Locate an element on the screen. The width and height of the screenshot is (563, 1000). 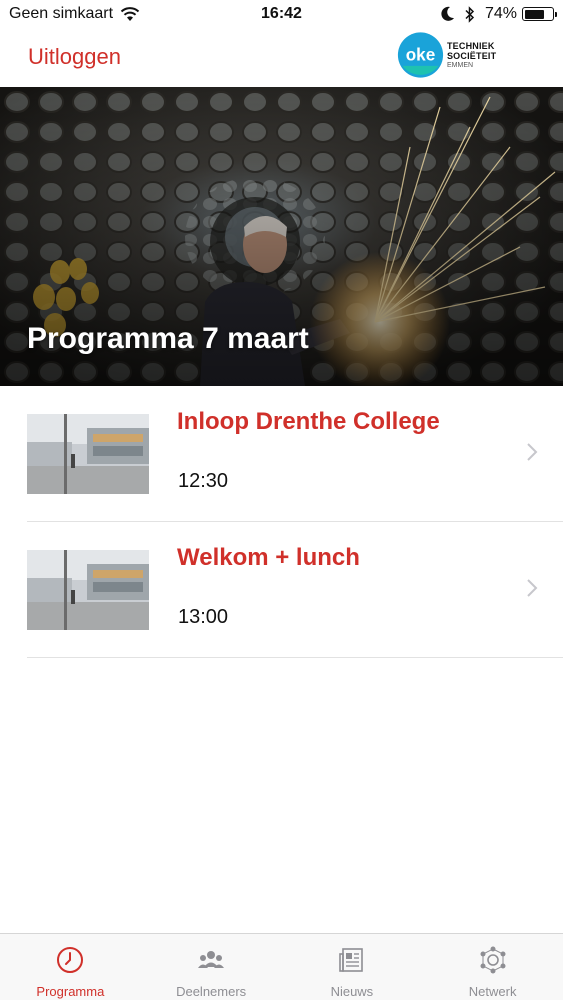
bluetooth-icon is located at coordinates (470, 14).